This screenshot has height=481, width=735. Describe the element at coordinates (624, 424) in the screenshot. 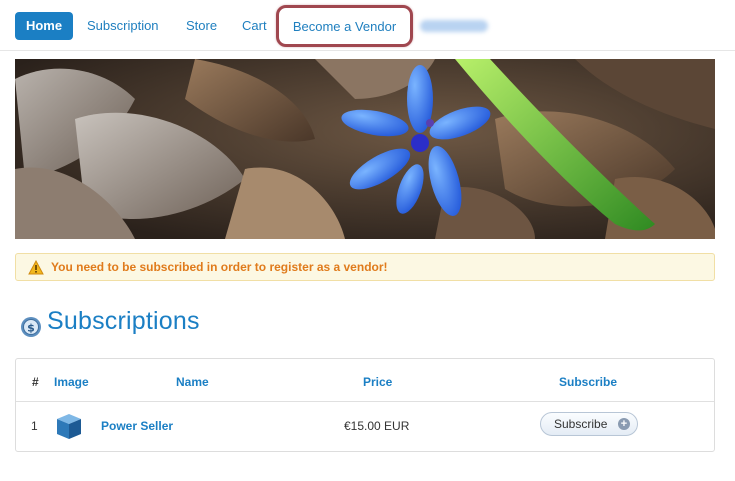

I see `plus-icon: +` at that location.